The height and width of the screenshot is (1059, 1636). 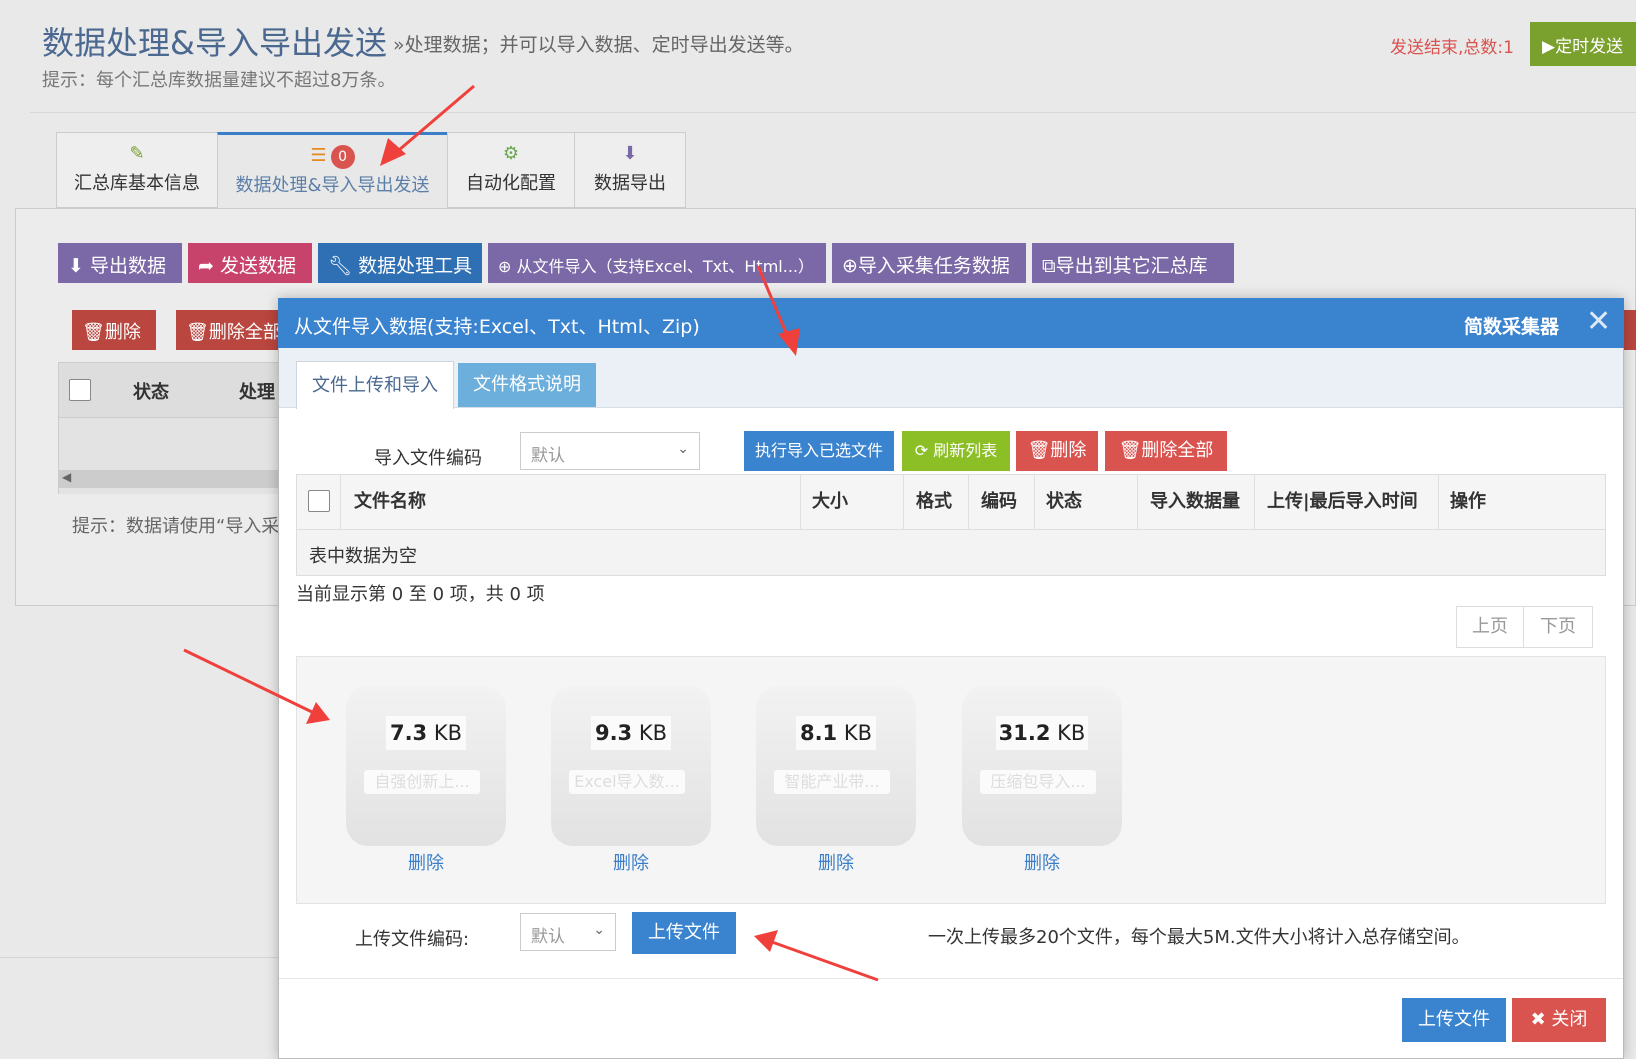 What do you see at coordinates (1583, 44) in the screenshot?
I see `timer-send-button: ▶定时发送` at bounding box center [1583, 44].